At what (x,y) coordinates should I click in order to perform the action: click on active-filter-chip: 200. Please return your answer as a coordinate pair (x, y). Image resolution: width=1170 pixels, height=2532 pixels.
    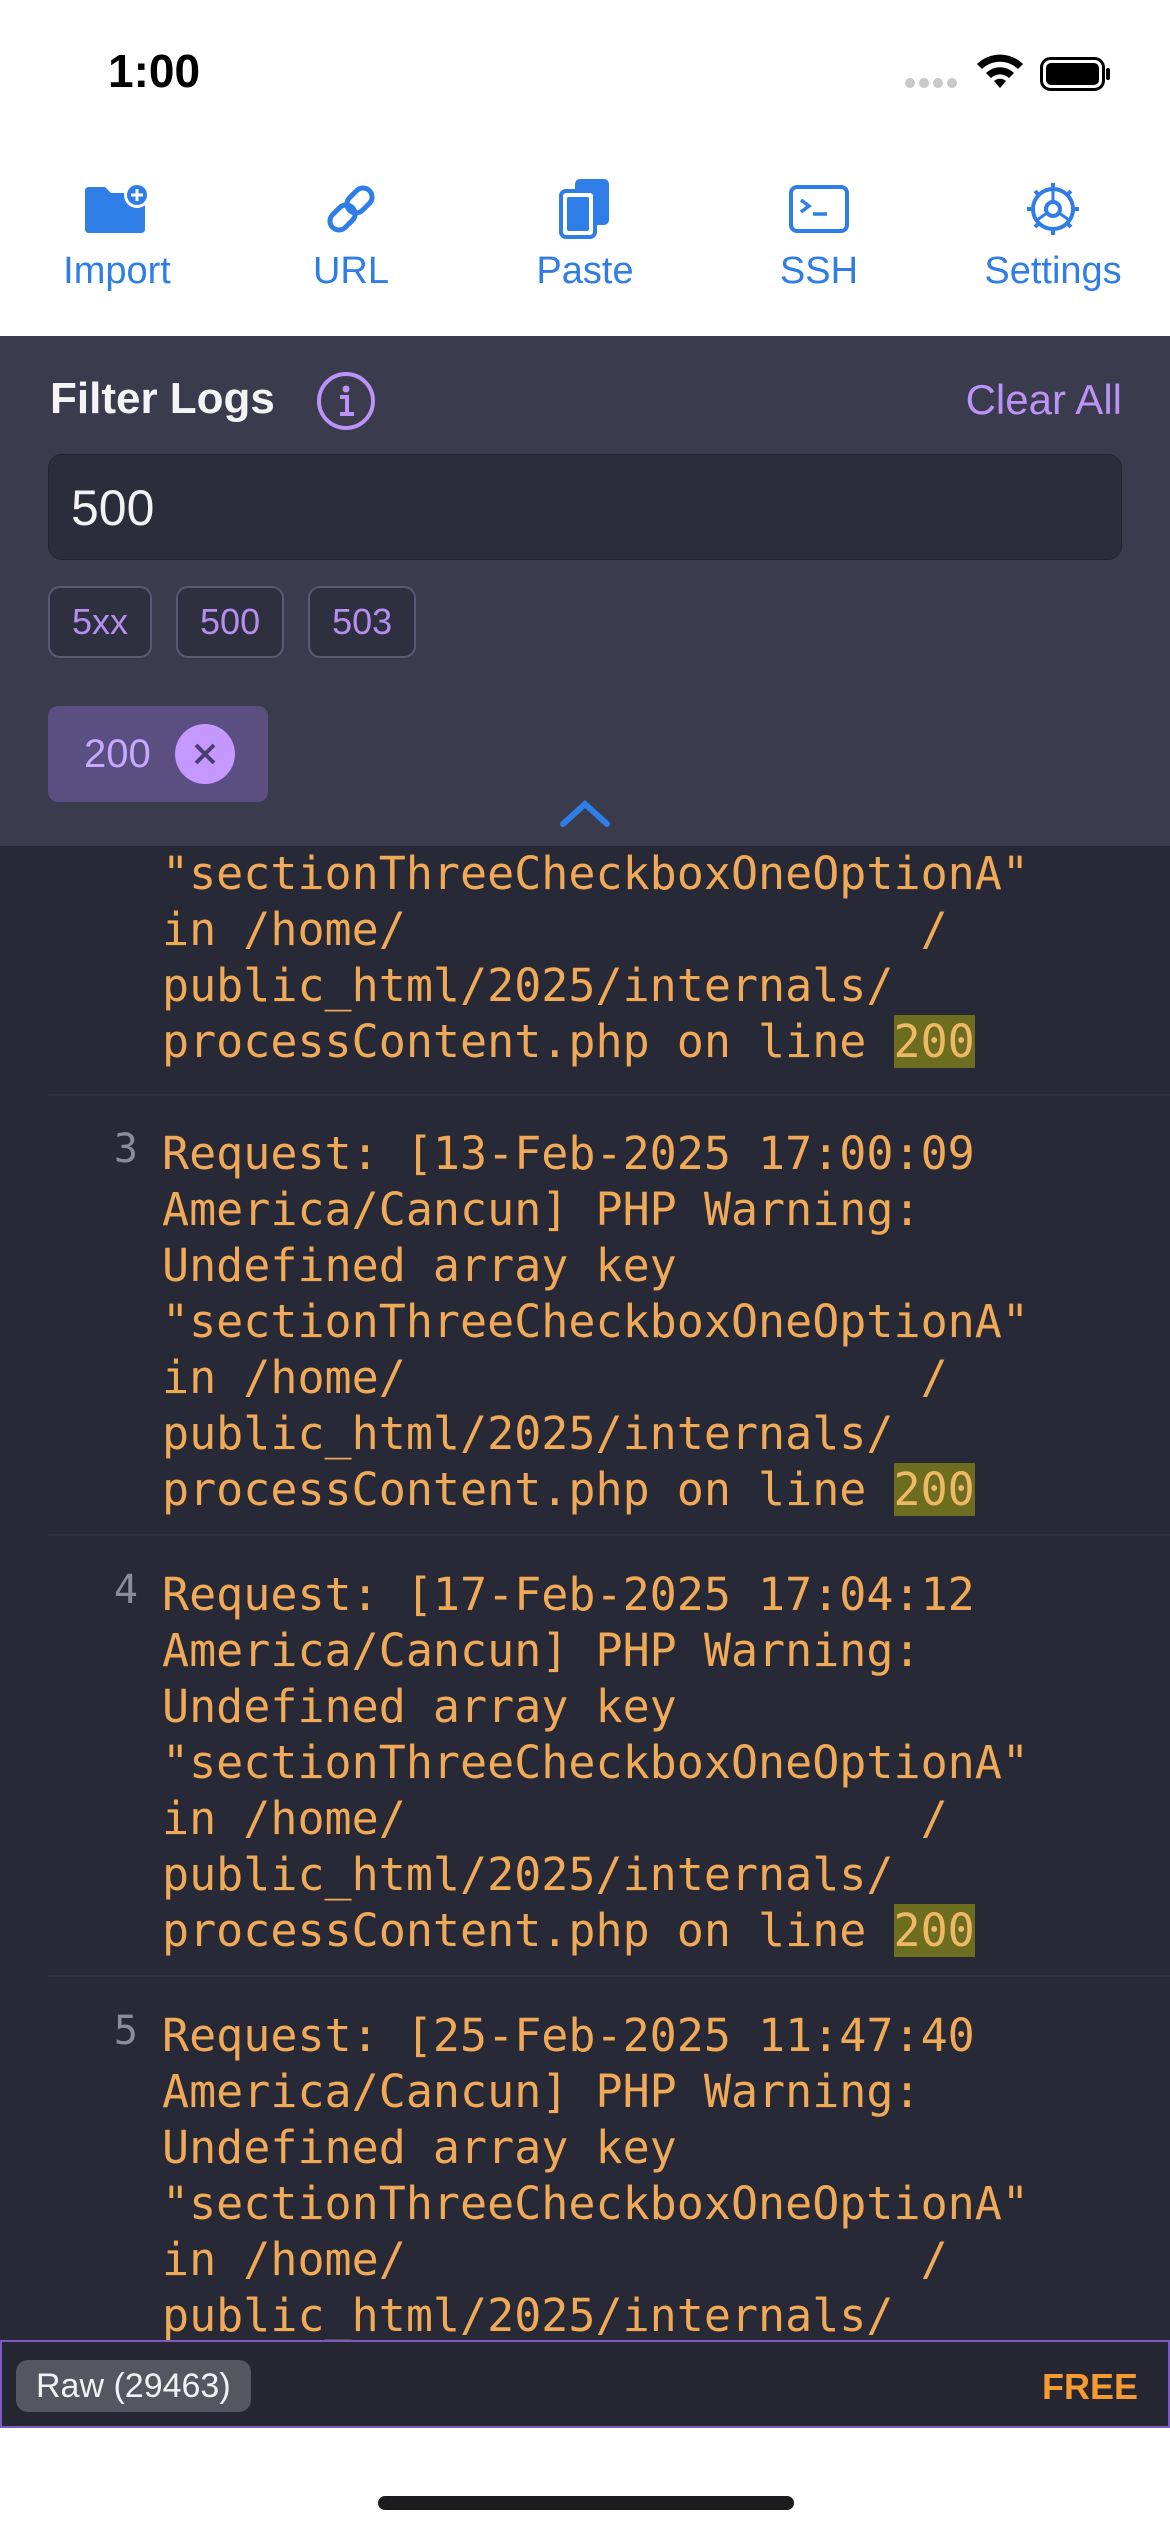
    Looking at the image, I should click on (158, 754).